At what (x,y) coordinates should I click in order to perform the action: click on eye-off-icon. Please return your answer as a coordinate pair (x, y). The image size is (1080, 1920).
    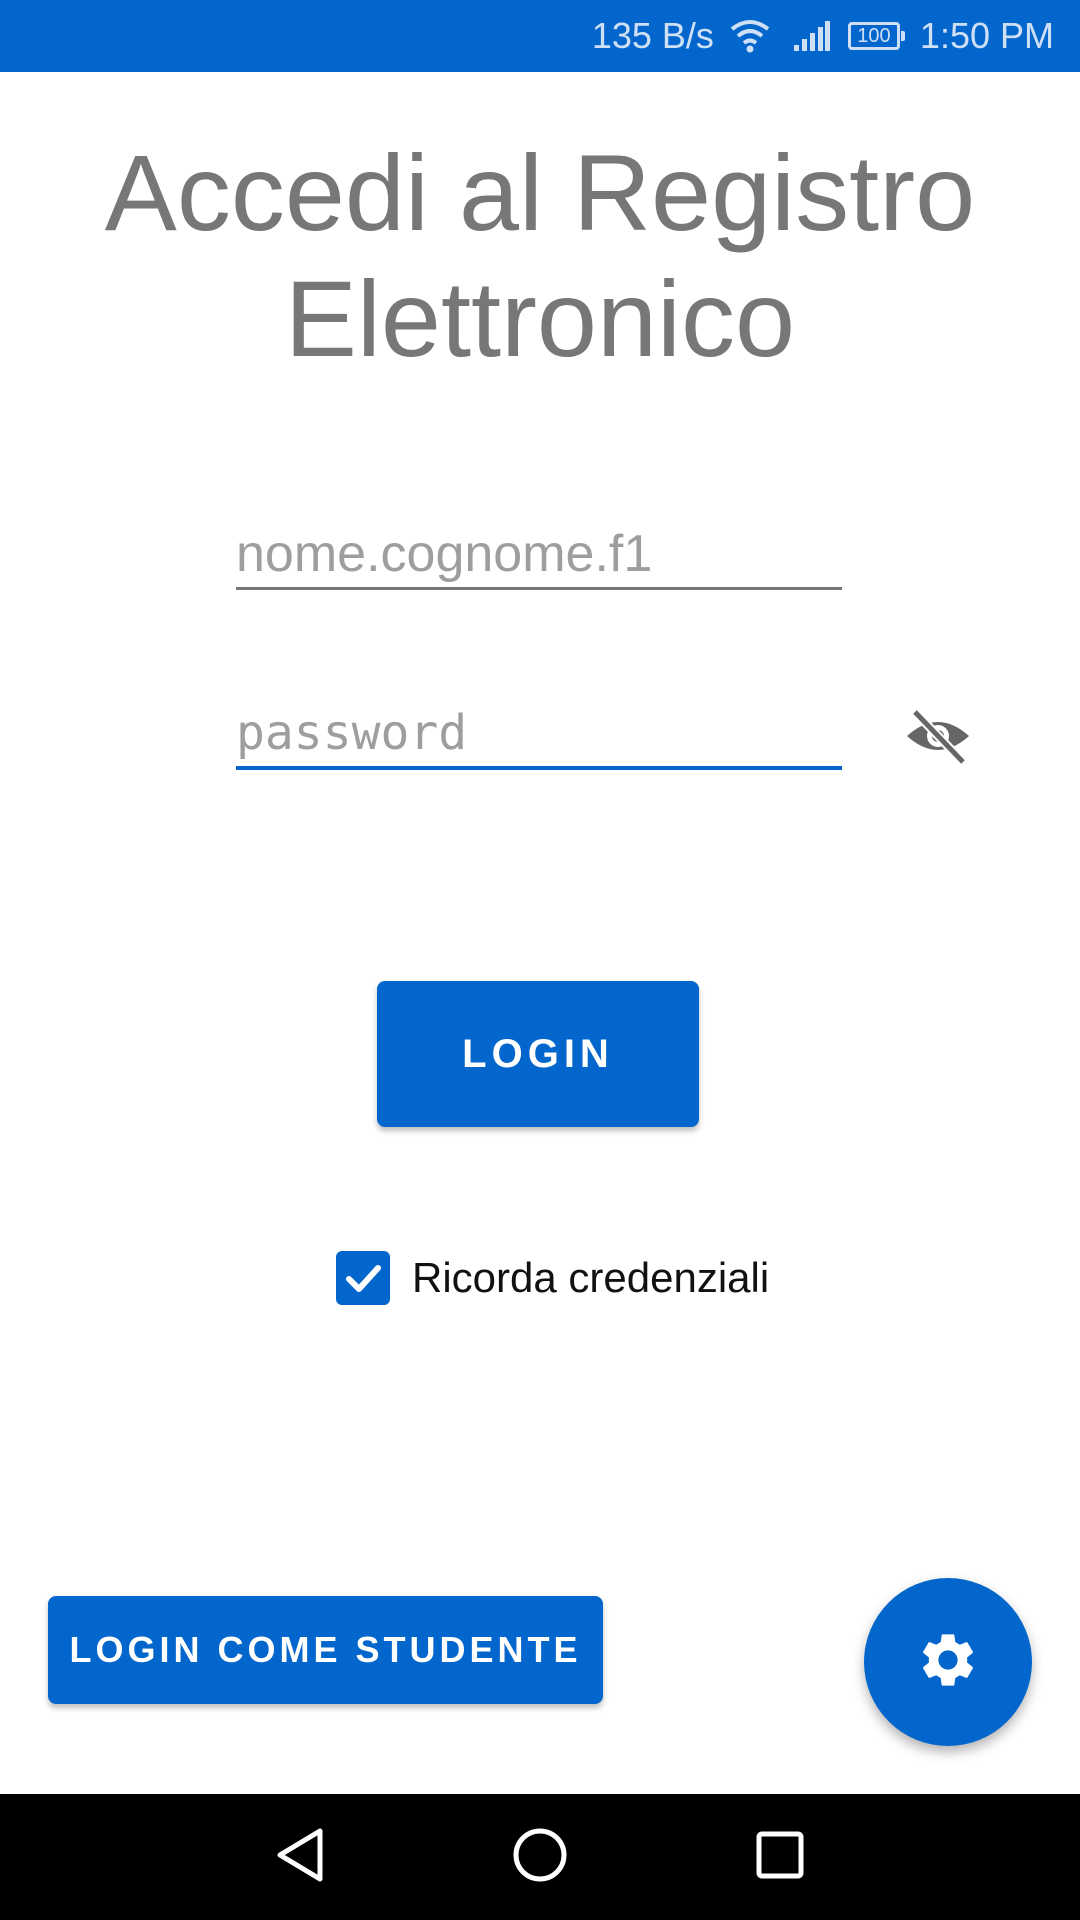
    Looking at the image, I should click on (938, 738).